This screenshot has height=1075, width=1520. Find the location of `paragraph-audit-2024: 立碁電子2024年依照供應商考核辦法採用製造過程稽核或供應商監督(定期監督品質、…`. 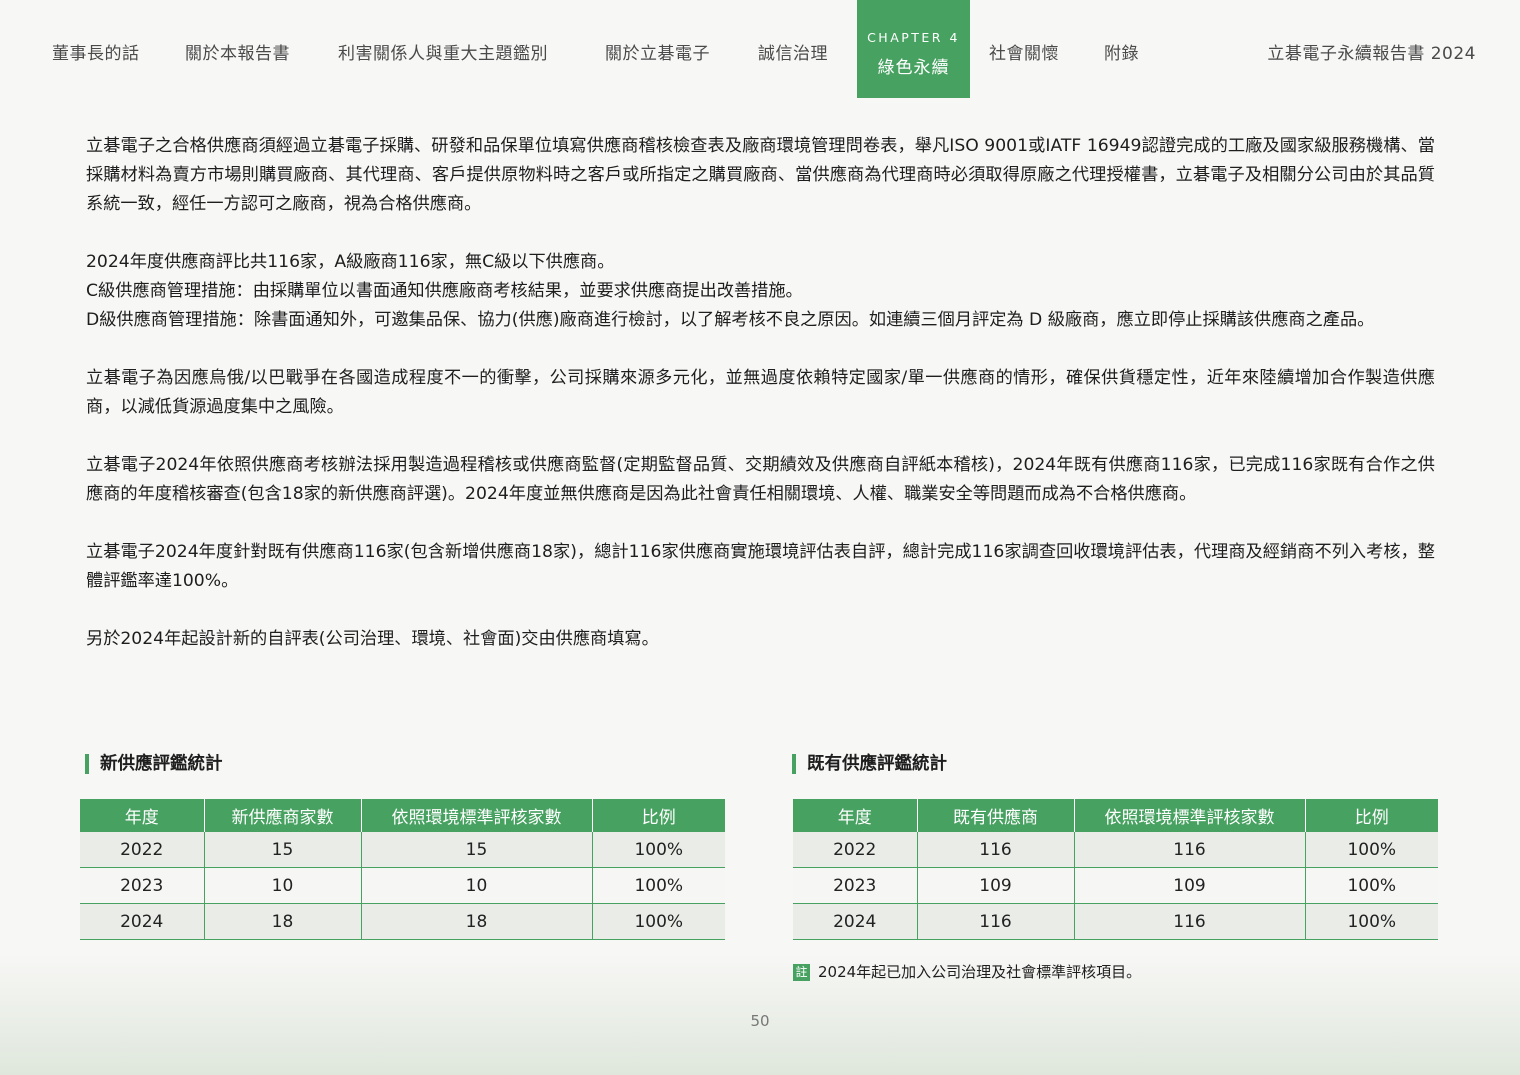

paragraph-audit-2024: 立碁電子2024年依照供應商考核辦法採用製造過程稽核或供應商監督(定期監督品質、… is located at coordinates (760, 479).